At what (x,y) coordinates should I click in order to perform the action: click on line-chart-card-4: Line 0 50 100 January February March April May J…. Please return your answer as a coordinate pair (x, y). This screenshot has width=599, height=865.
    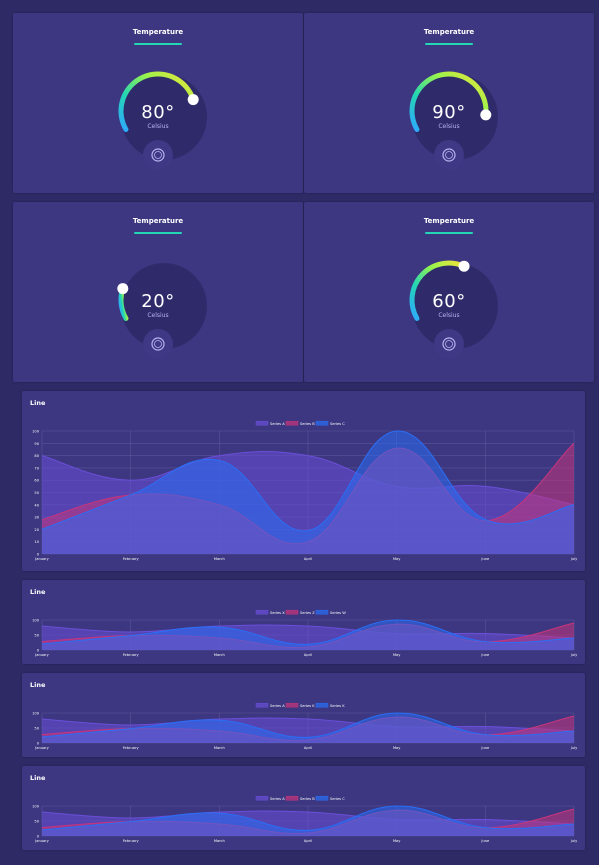
    Looking at the image, I should click on (303, 808).